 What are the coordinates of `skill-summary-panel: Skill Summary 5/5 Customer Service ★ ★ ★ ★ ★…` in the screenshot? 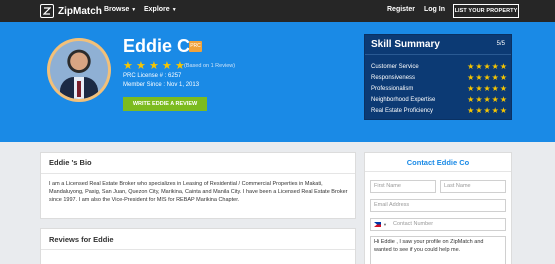 It's located at (438, 77).